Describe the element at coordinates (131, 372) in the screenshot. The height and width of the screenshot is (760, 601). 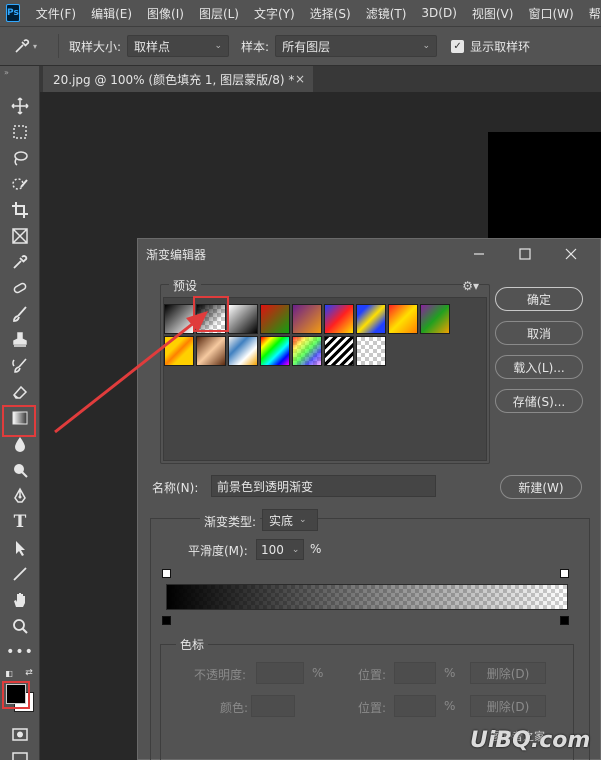
I see `annotation-arrow` at that location.